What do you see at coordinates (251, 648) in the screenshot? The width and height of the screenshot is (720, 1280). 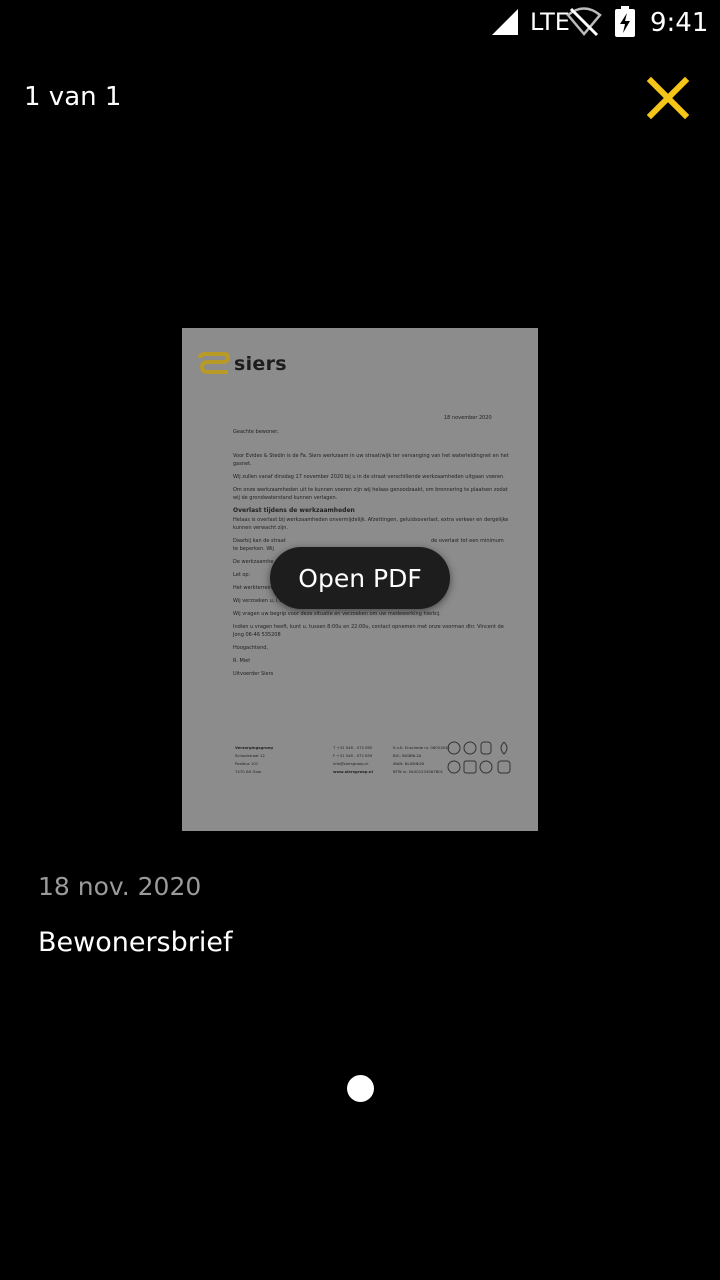 I see `letter-closing: Hoogachtend,` at bounding box center [251, 648].